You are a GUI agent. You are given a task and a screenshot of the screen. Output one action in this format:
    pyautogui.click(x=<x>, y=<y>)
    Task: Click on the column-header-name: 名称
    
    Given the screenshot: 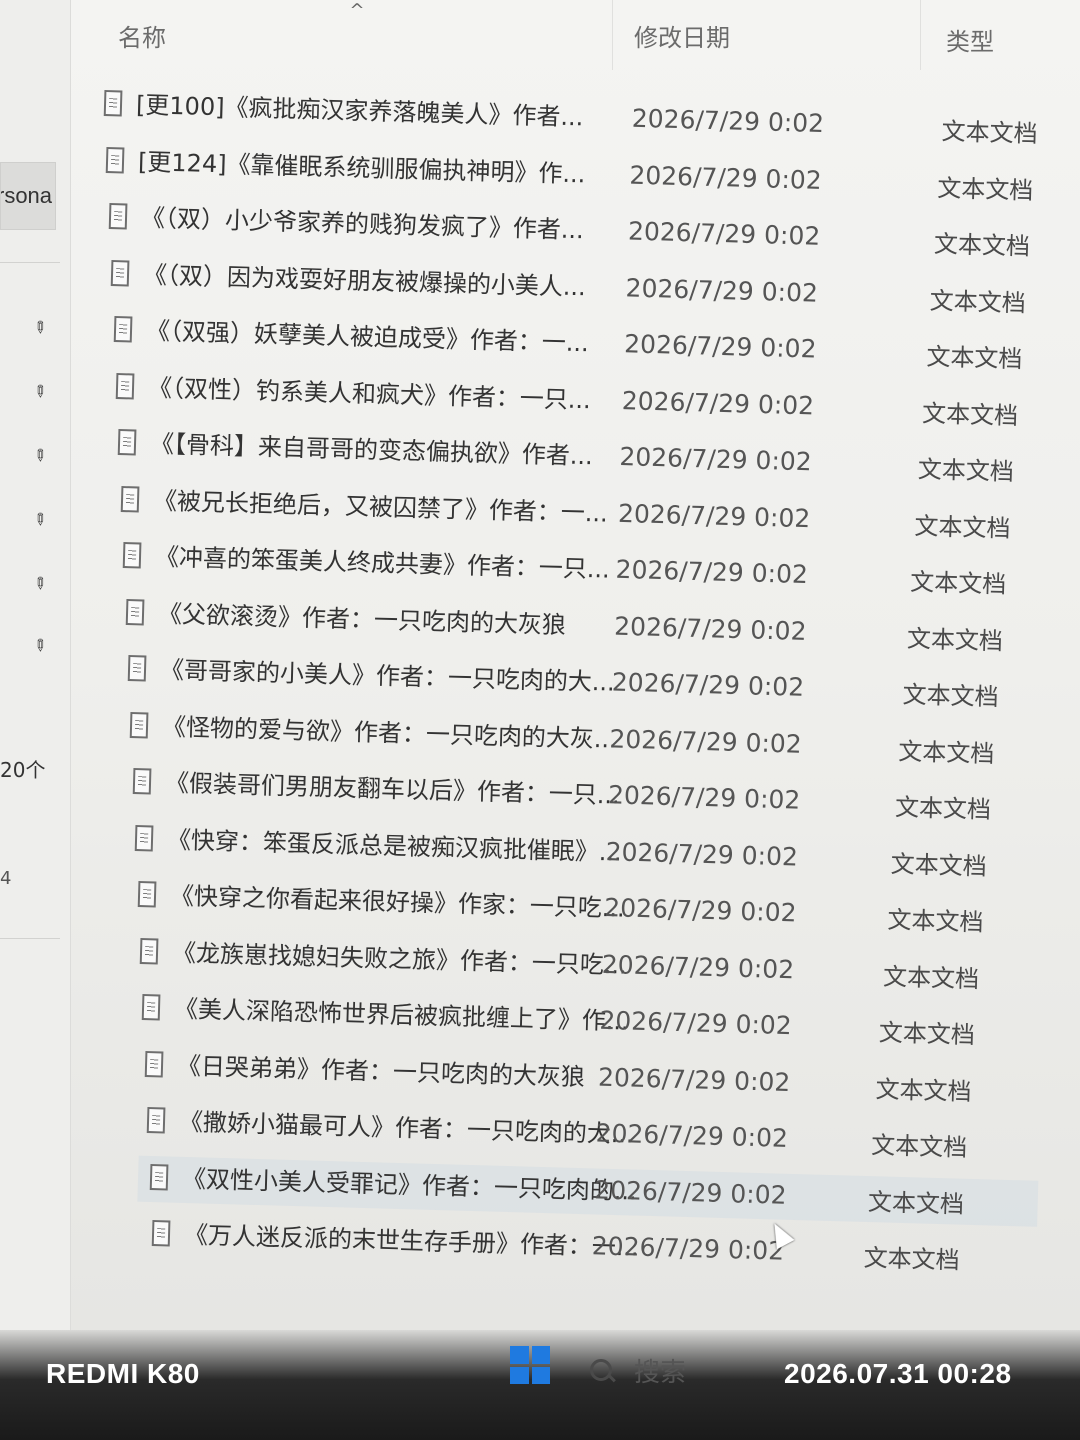 What is the action you would take?
    pyautogui.click(x=142, y=35)
    